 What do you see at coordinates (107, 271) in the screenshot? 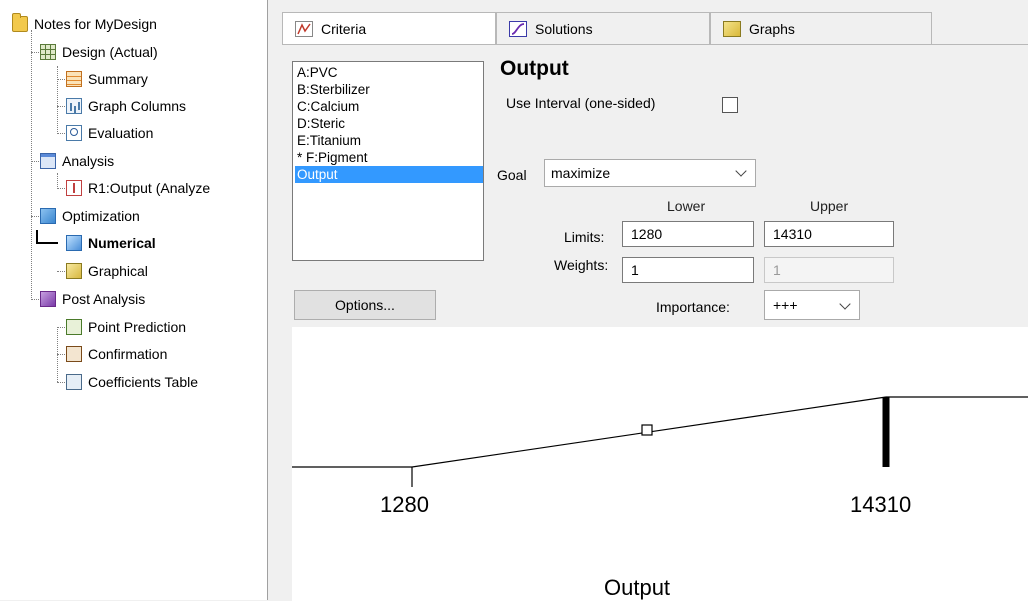
I see `tree-item-graphical: Graphical` at bounding box center [107, 271].